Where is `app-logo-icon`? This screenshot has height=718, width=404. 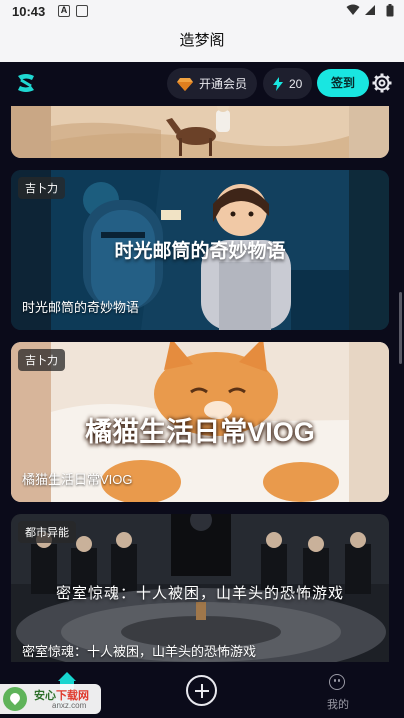 app-logo-icon is located at coordinates (26, 83).